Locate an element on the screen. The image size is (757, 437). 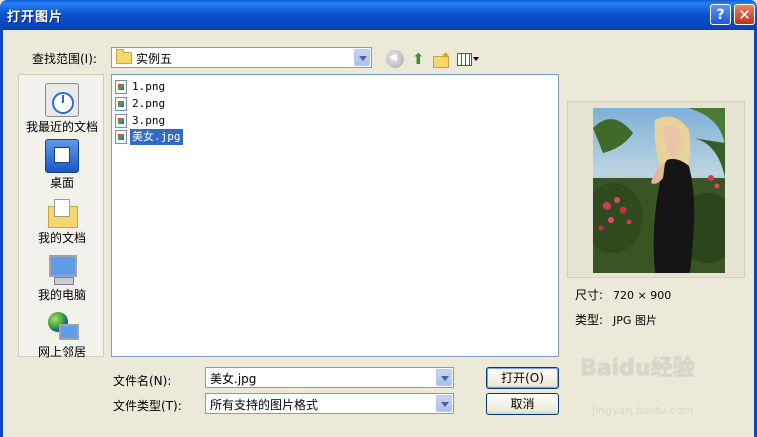
network-places-icon is located at coordinates (62, 326).